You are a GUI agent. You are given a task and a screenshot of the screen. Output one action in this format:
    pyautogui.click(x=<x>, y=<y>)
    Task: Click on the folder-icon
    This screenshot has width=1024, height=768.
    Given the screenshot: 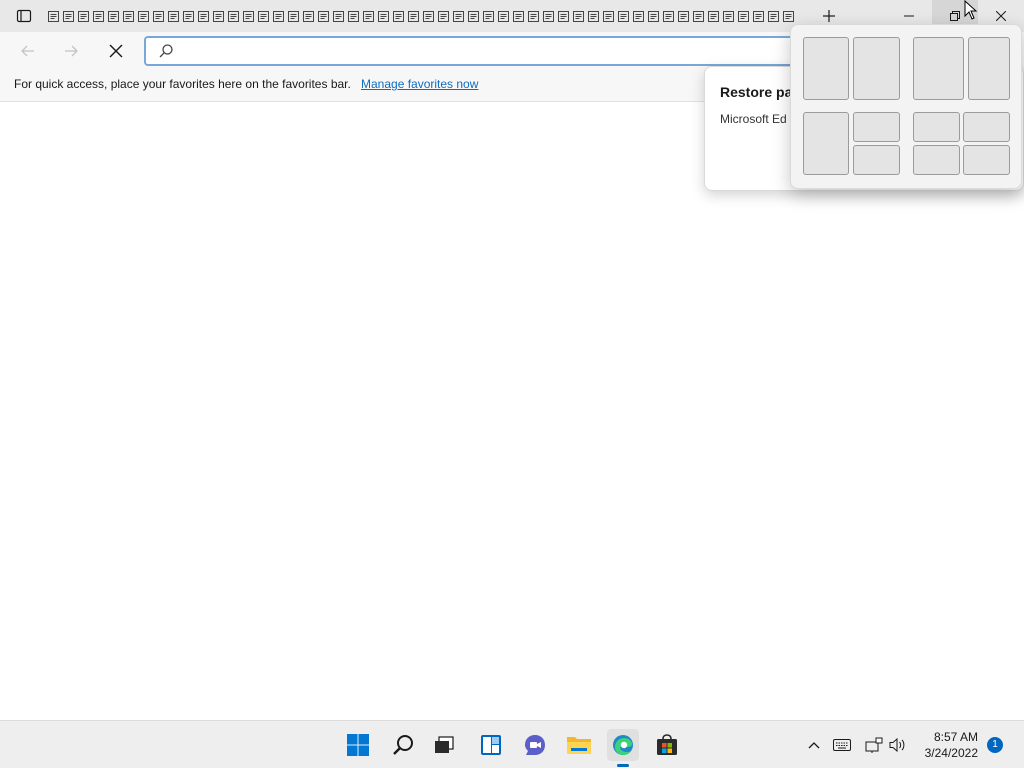 What is the action you would take?
    pyautogui.click(x=579, y=745)
    